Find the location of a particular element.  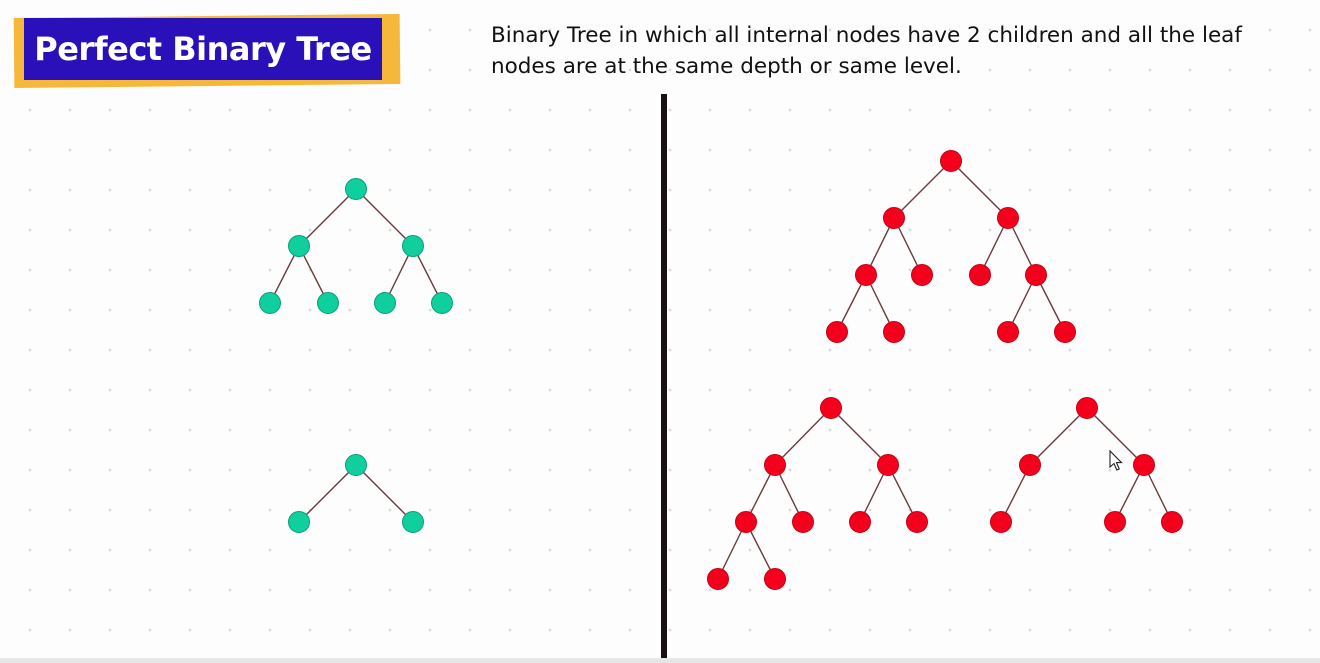

mouse-cursor-icon is located at coordinates (1116, 460).